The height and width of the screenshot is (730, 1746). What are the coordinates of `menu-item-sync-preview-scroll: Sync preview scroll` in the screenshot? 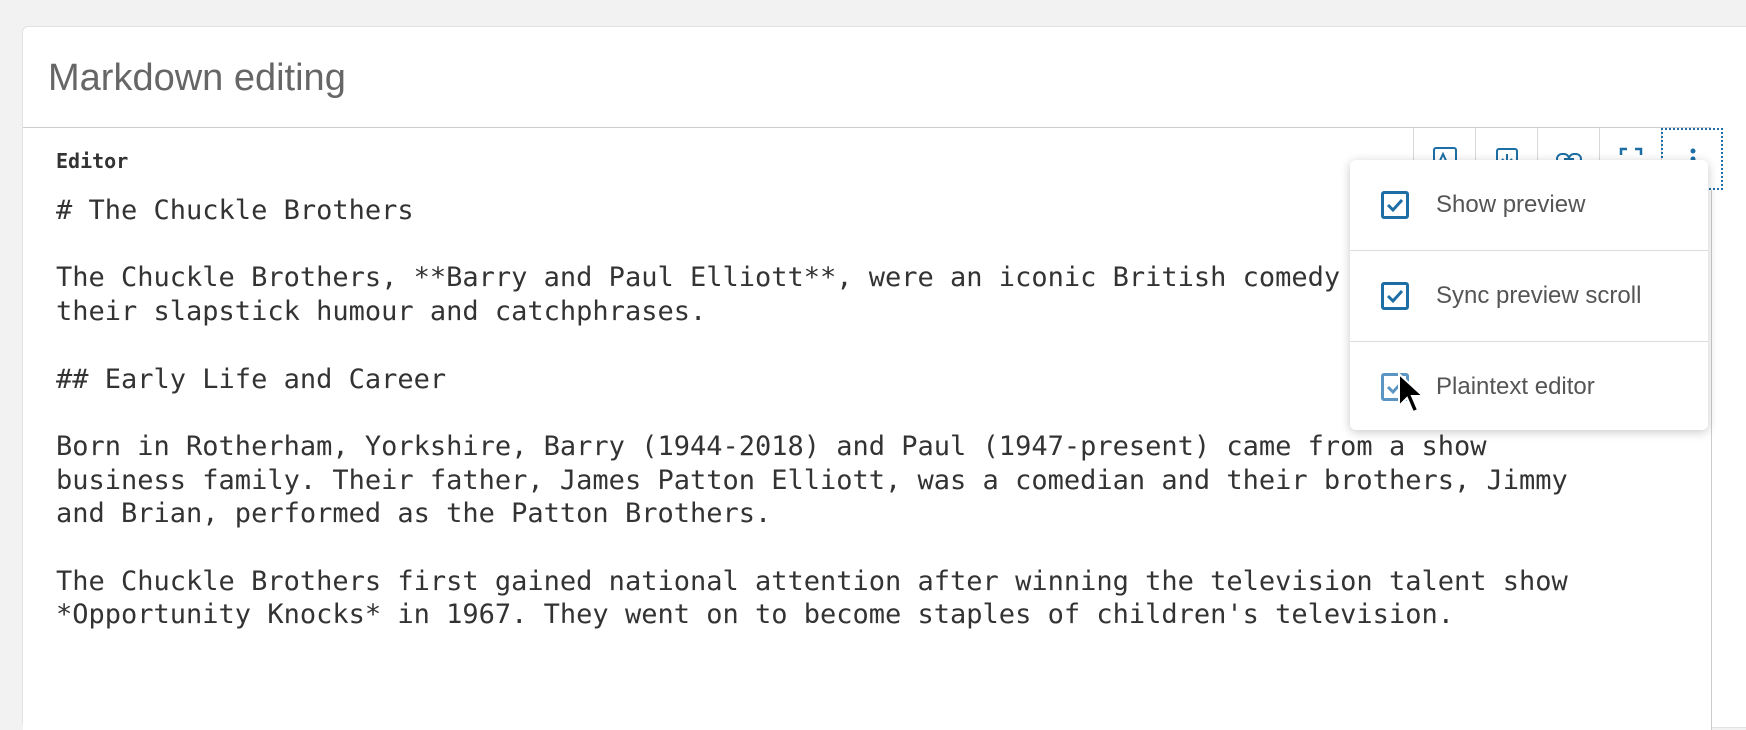 It's located at (1529, 296).